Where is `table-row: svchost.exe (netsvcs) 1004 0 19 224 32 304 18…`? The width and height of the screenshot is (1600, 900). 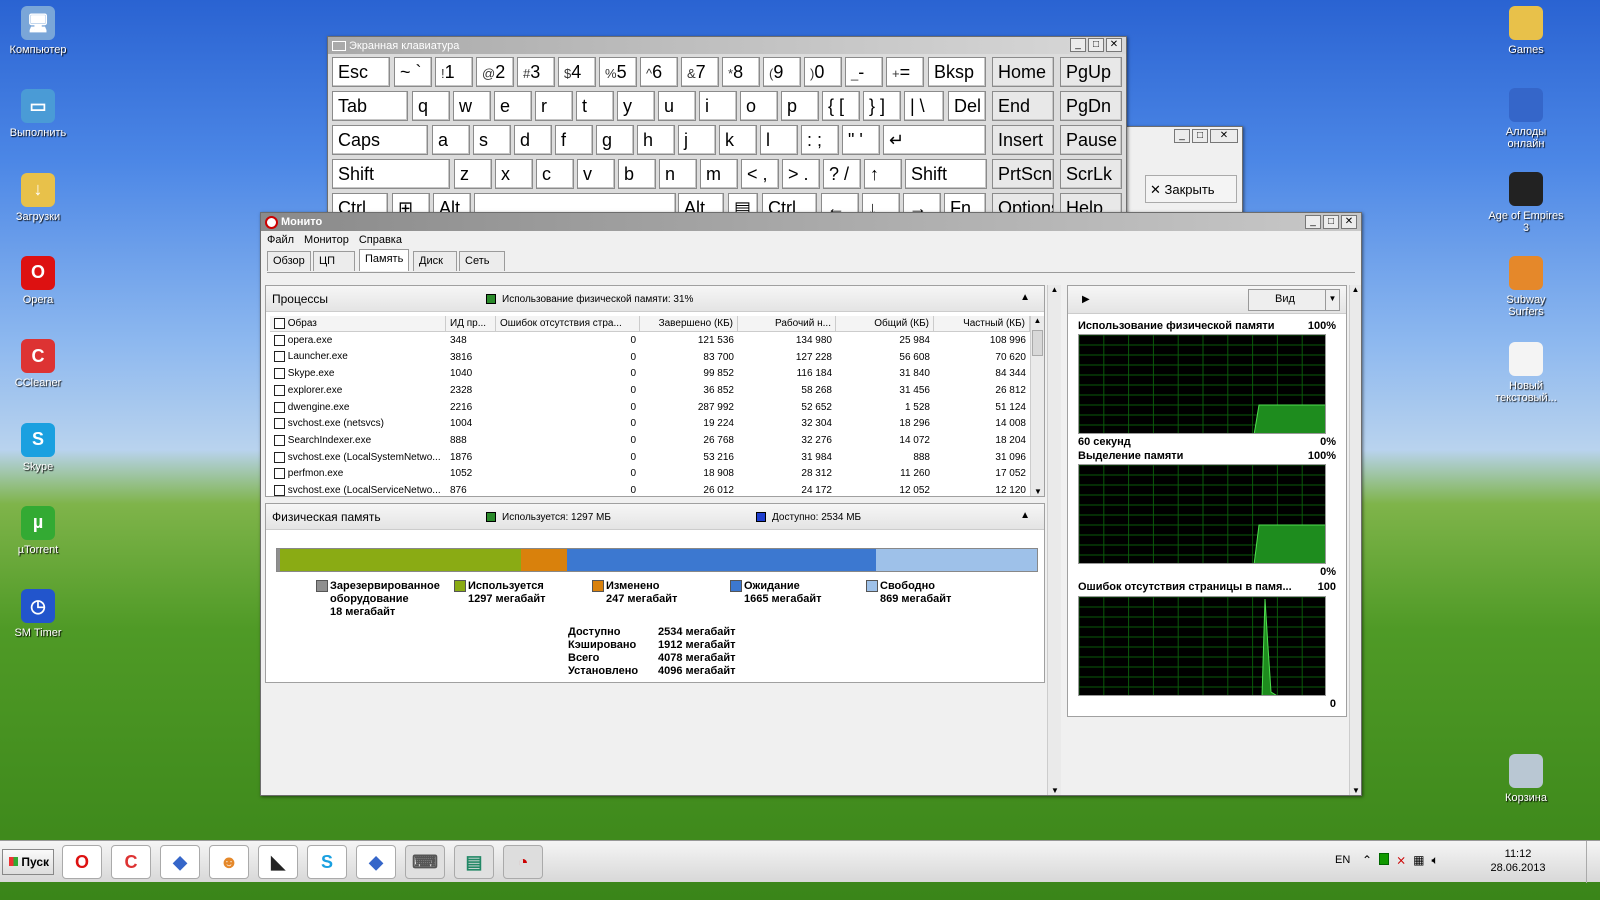
table-row: svchost.exe (netsvcs) 1004 0 19 224 32 304 18… is located at coordinates (650, 423).